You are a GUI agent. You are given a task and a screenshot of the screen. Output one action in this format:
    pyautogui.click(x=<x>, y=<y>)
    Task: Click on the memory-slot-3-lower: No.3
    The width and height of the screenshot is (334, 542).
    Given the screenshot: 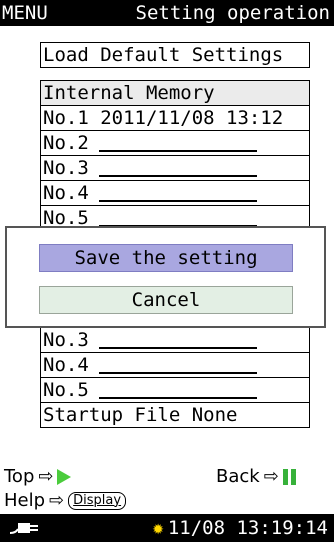 What is the action you would take?
    pyautogui.click(x=175, y=340)
    